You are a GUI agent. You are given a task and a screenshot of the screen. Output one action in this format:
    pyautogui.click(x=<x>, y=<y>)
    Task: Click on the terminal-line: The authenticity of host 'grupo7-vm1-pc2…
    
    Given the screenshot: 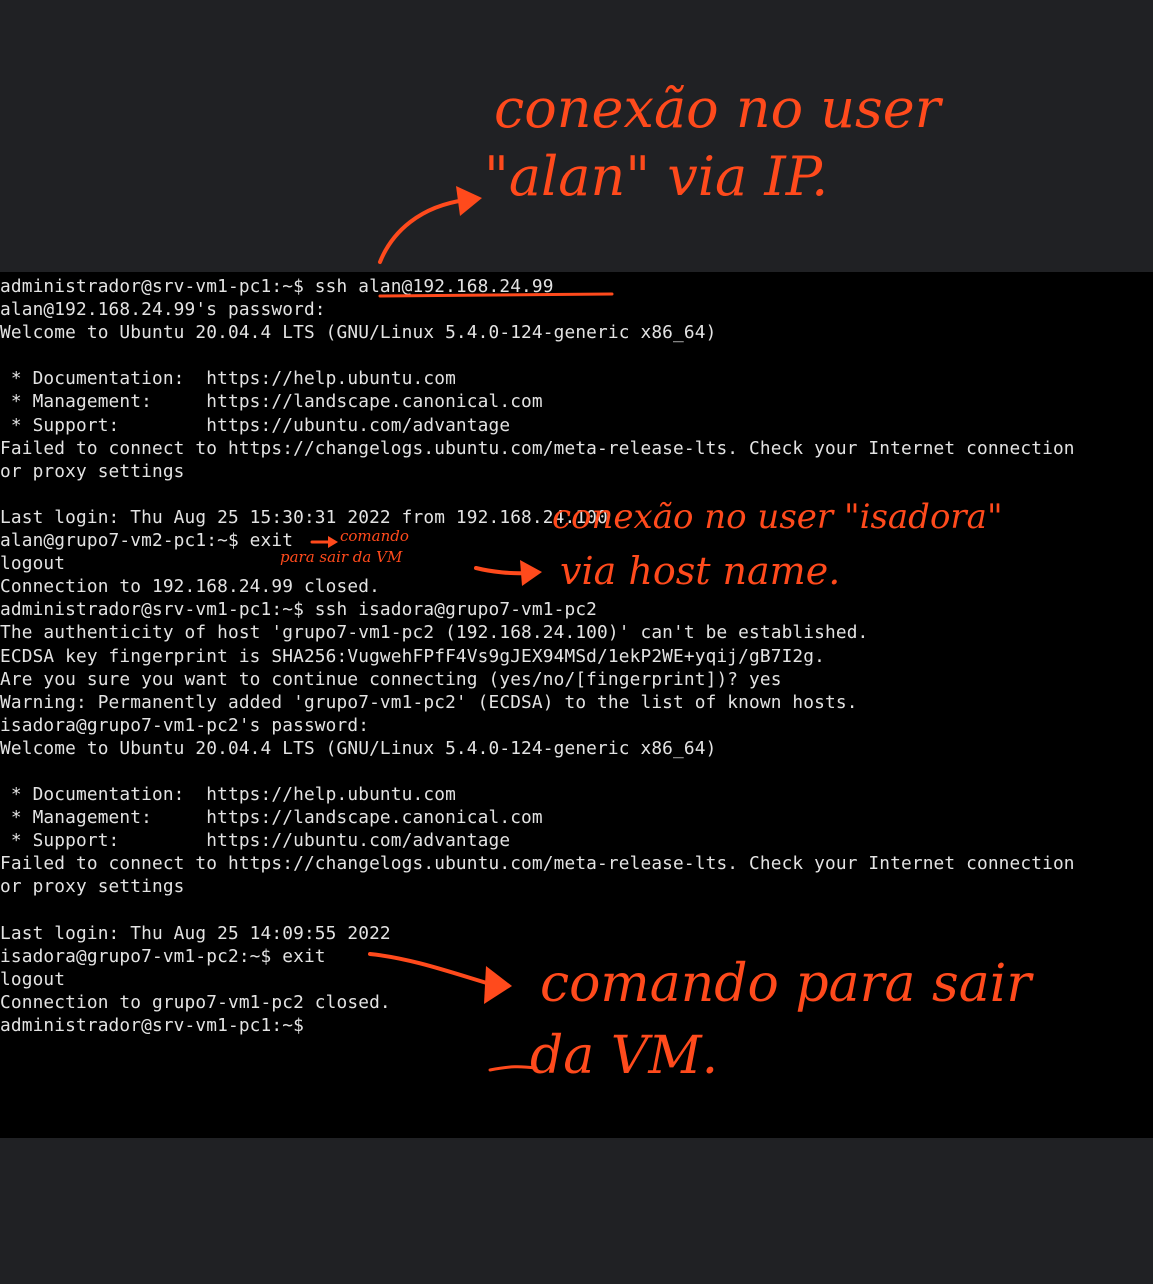 What is the action you would take?
    pyautogui.click(x=434, y=633)
    